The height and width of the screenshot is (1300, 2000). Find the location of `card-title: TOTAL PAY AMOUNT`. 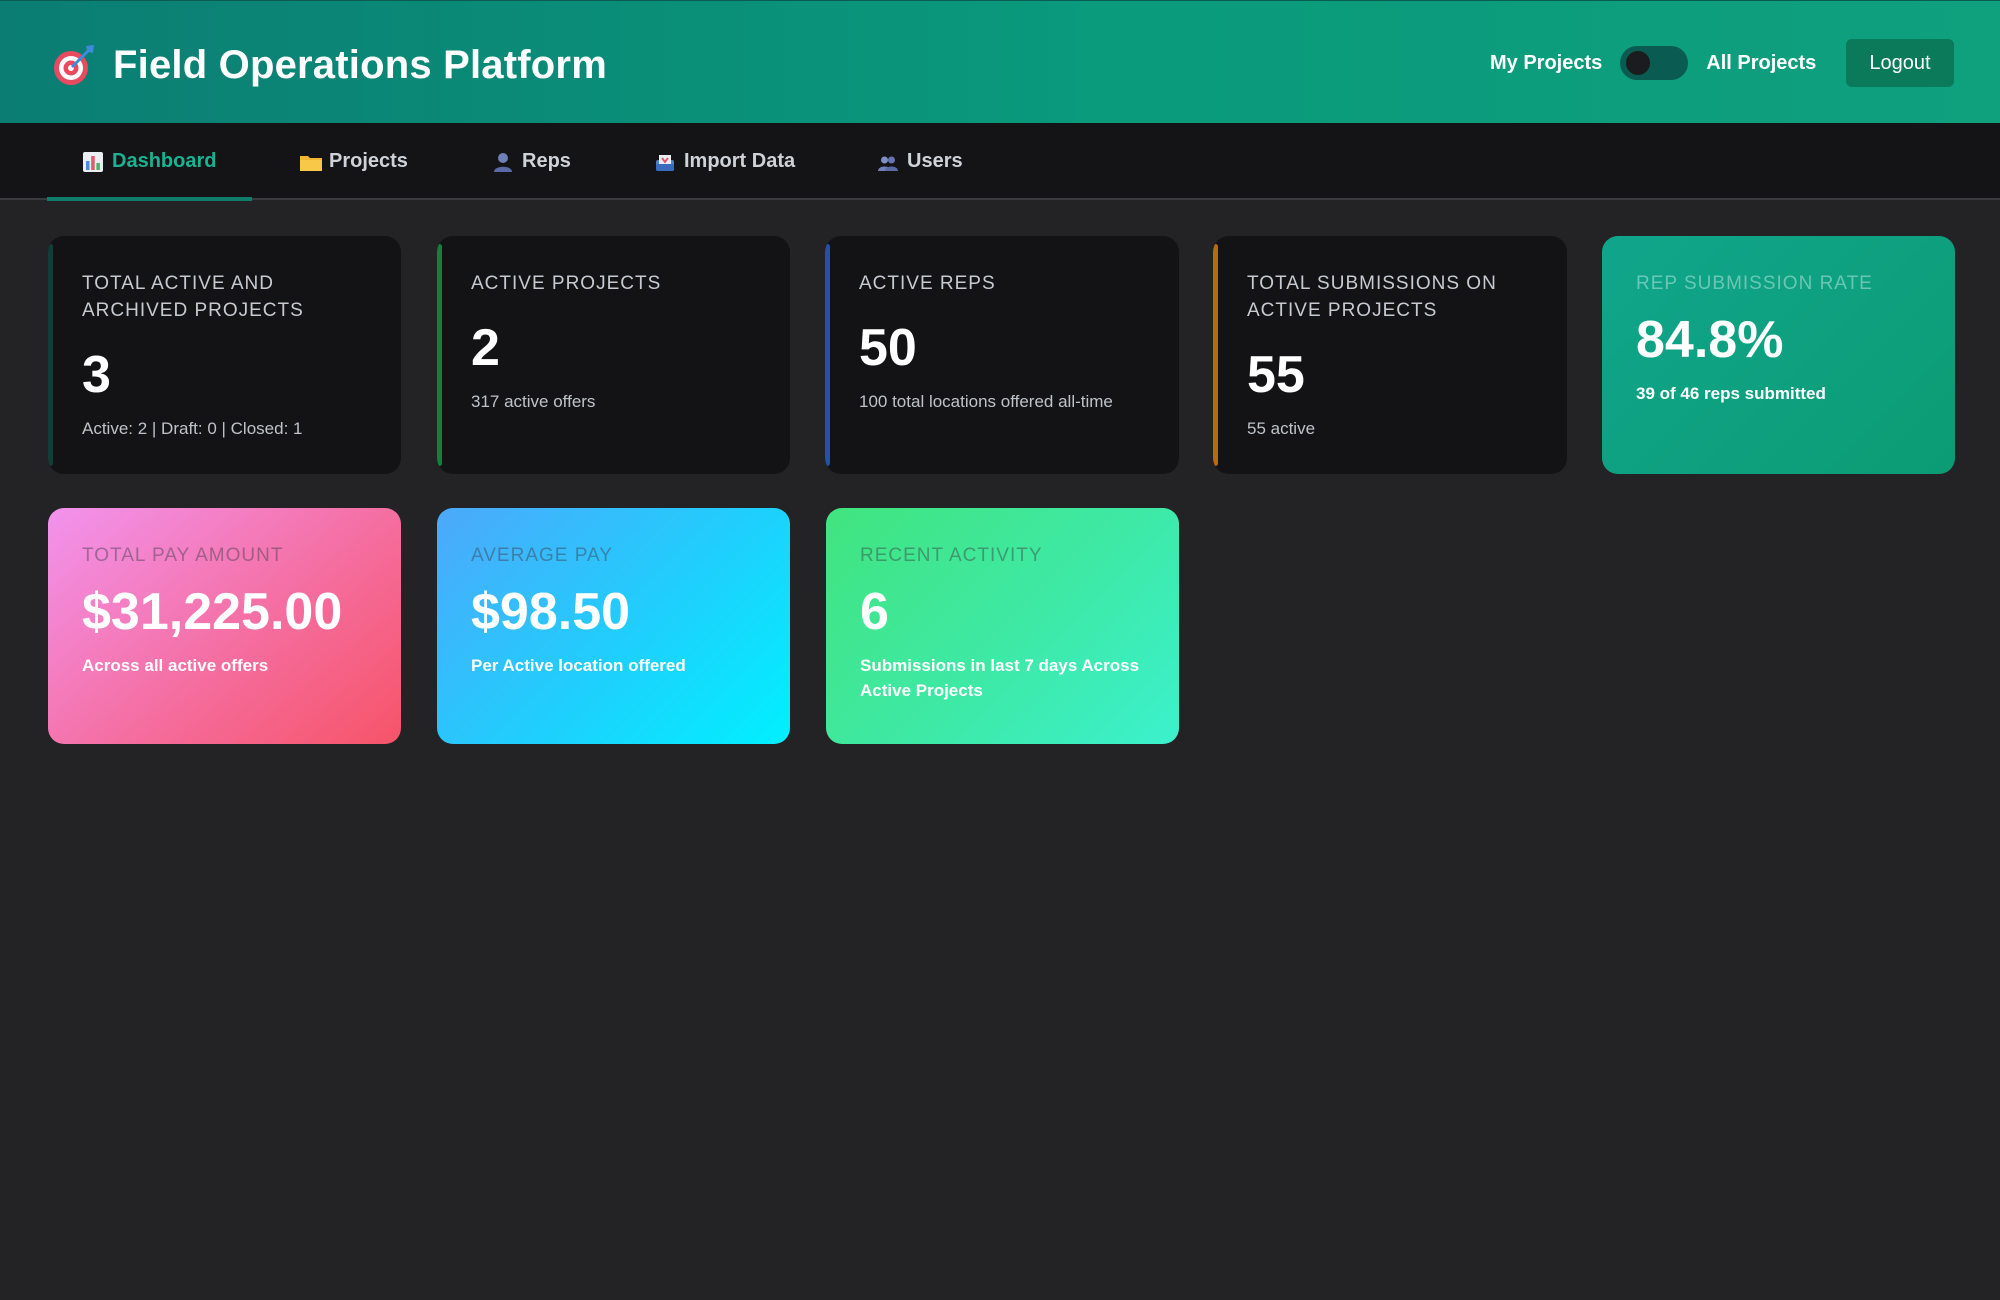

card-title: TOTAL PAY AMOUNT is located at coordinates (183, 555).